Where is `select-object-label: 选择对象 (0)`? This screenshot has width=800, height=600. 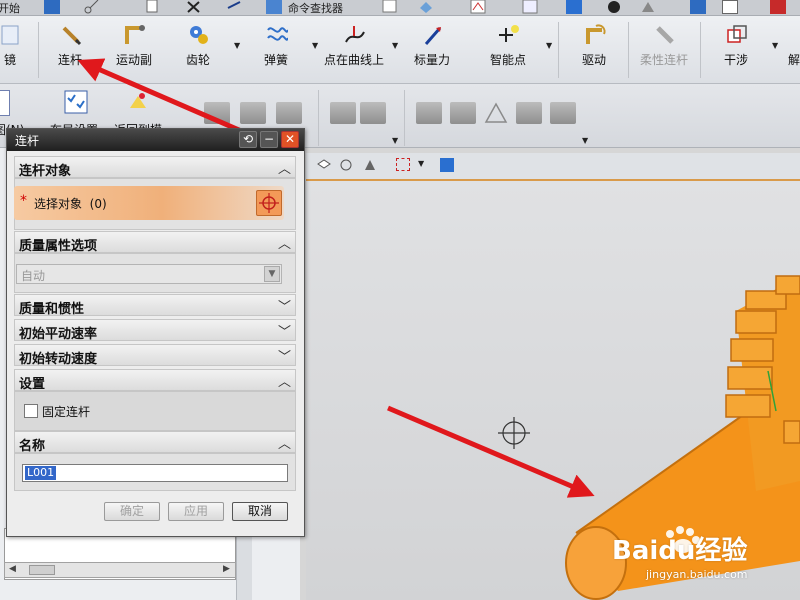 select-object-label: 选择对象 (0) is located at coordinates (70, 204).